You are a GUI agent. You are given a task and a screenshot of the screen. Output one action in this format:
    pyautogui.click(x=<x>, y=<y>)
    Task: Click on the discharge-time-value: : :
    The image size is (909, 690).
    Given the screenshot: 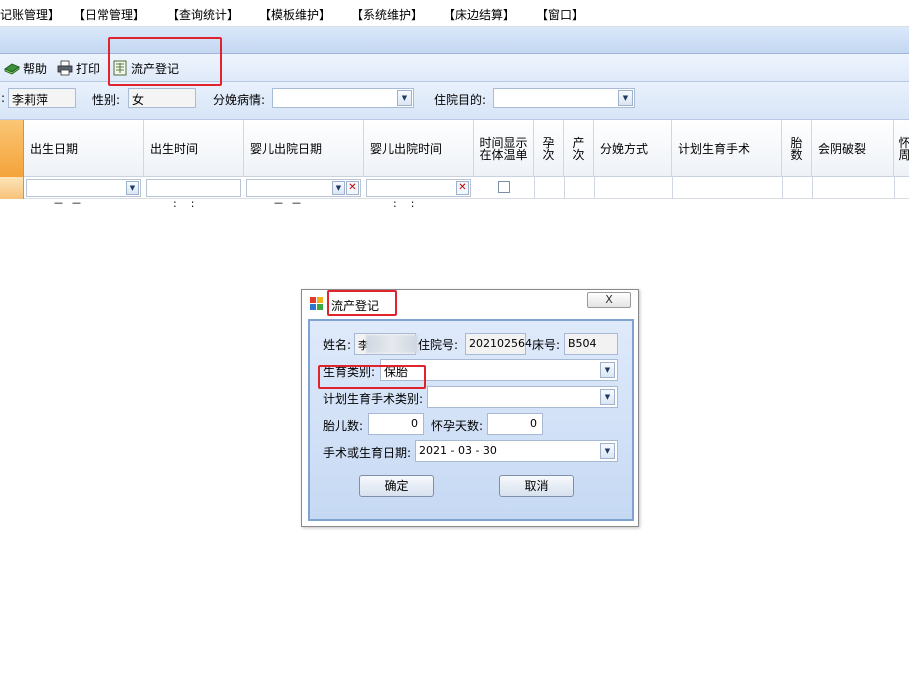 What is the action you would take?
    pyautogui.click(x=404, y=203)
    